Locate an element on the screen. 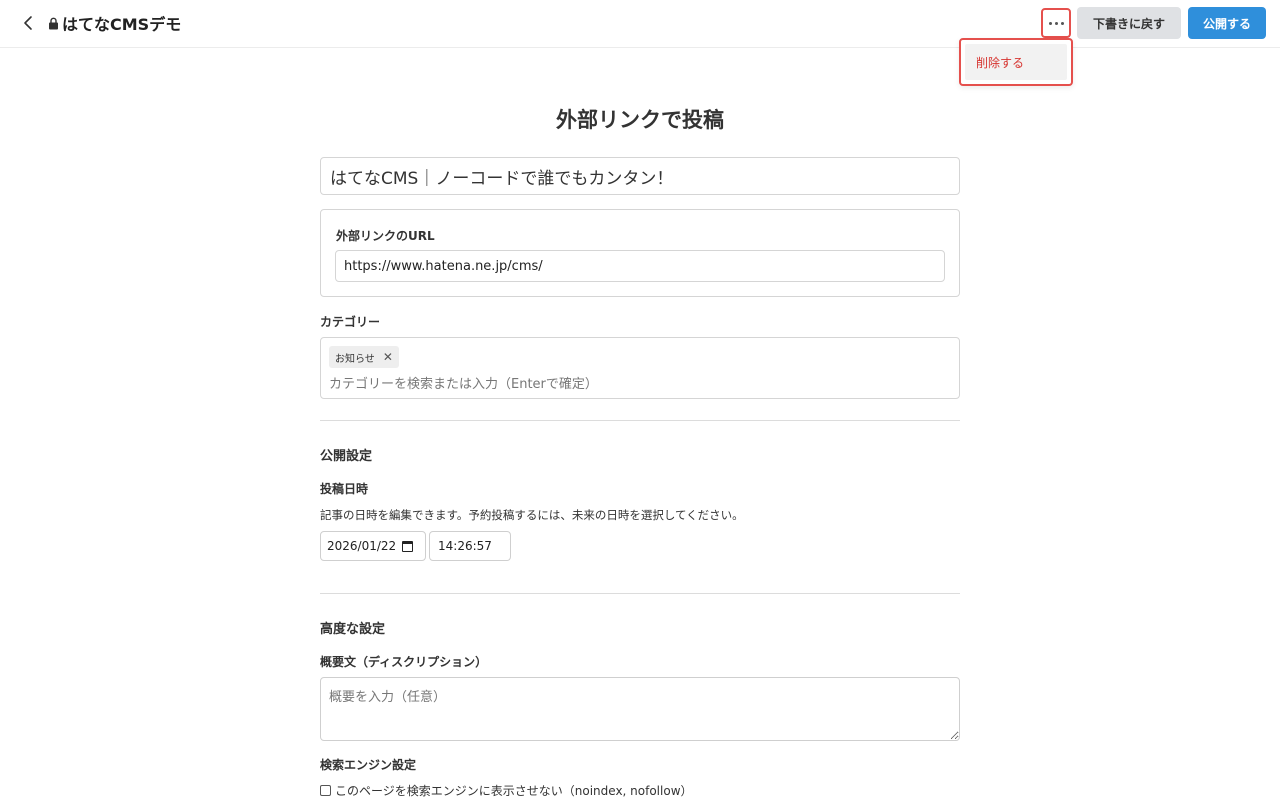 The height and width of the screenshot is (800, 1280). site-title: はてなCMSデモ is located at coordinates (114, 23).